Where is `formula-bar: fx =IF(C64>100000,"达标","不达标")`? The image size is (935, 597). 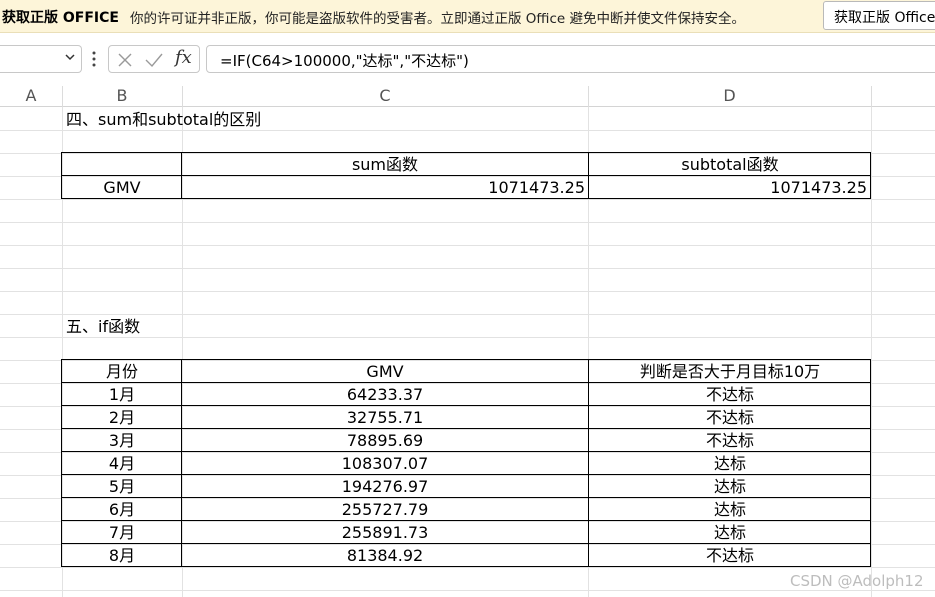 formula-bar: fx =IF(C64>100000,"达标","不达标") is located at coordinates (467, 60).